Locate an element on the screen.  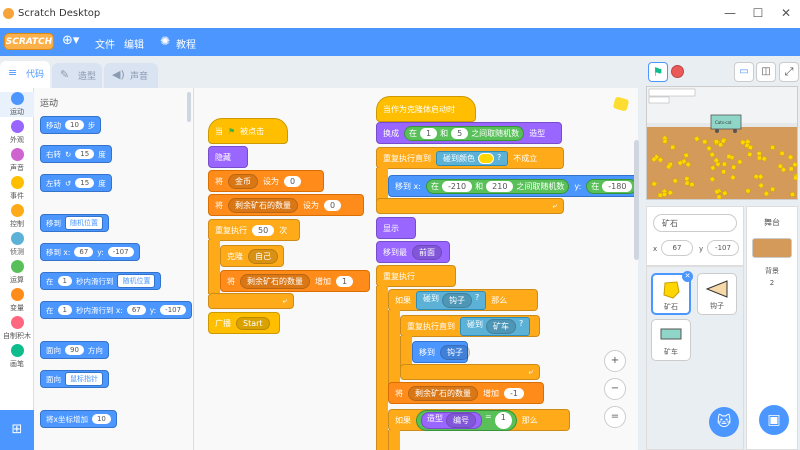
large-stage-button: ◫ is located at coordinates (766, 72).